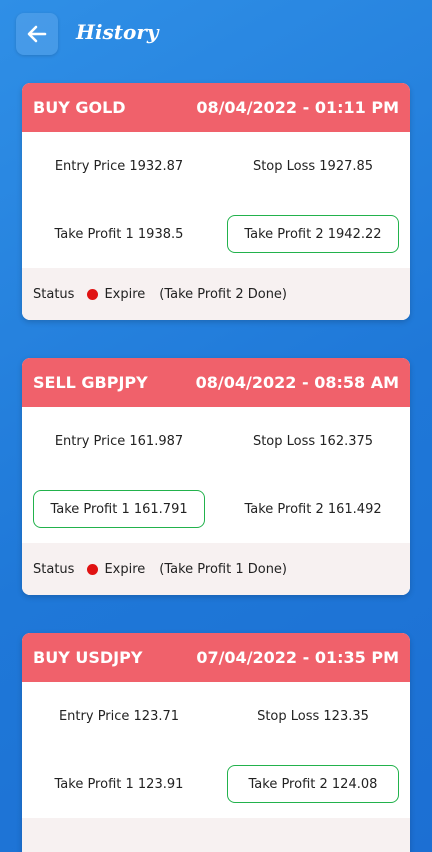  Describe the element at coordinates (223, 569) in the screenshot. I see `status-note: (Take Profit 1 Done)` at that location.